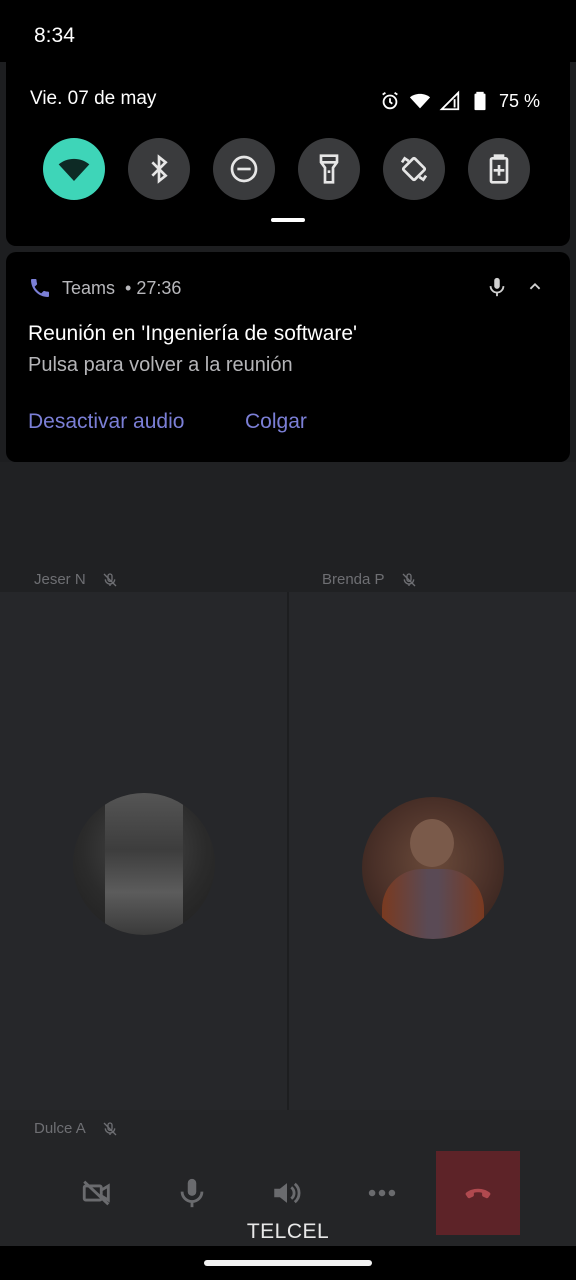 Image resolution: width=576 pixels, height=1280 pixels. What do you see at coordinates (106, 422) in the screenshot?
I see `mute-audio-button: Desactivar audio` at bounding box center [106, 422].